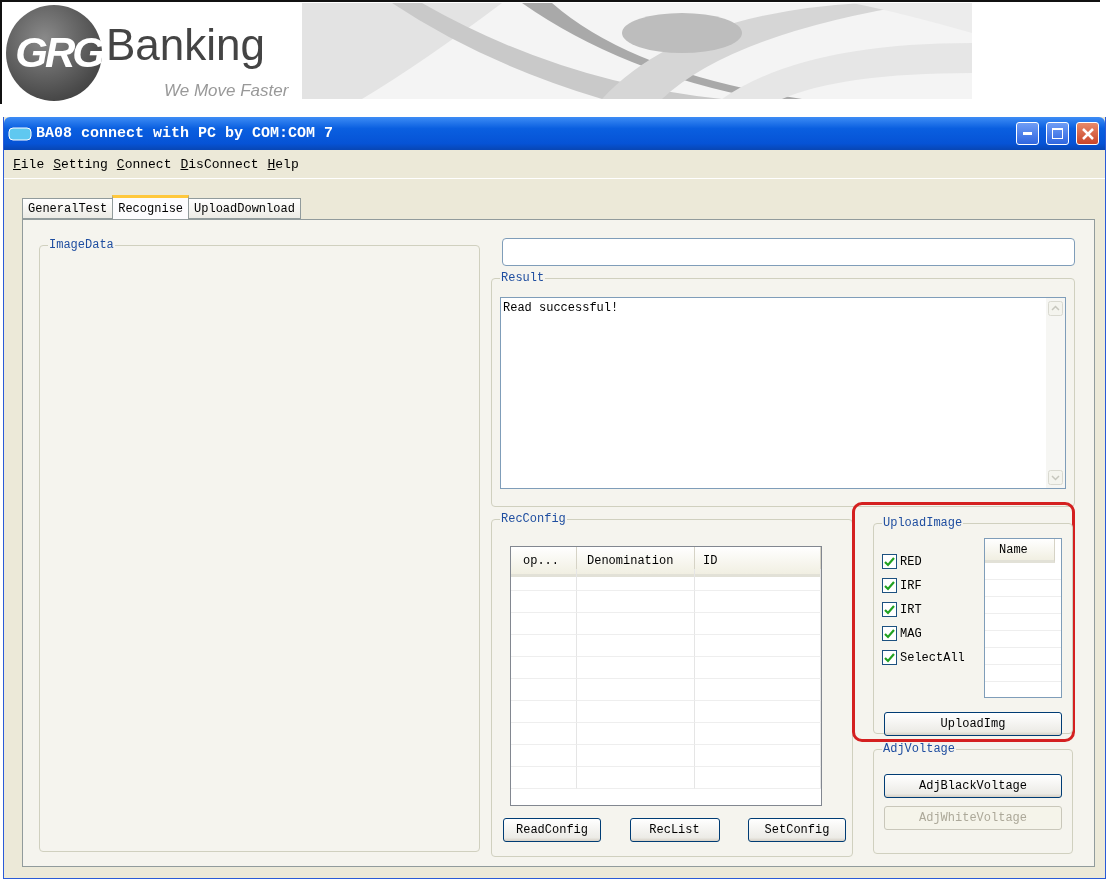 The width and height of the screenshot is (1109, 879). Describe the element at coordinates (1020, 551) in the screenshot. I see `column-header: Name` at that location.